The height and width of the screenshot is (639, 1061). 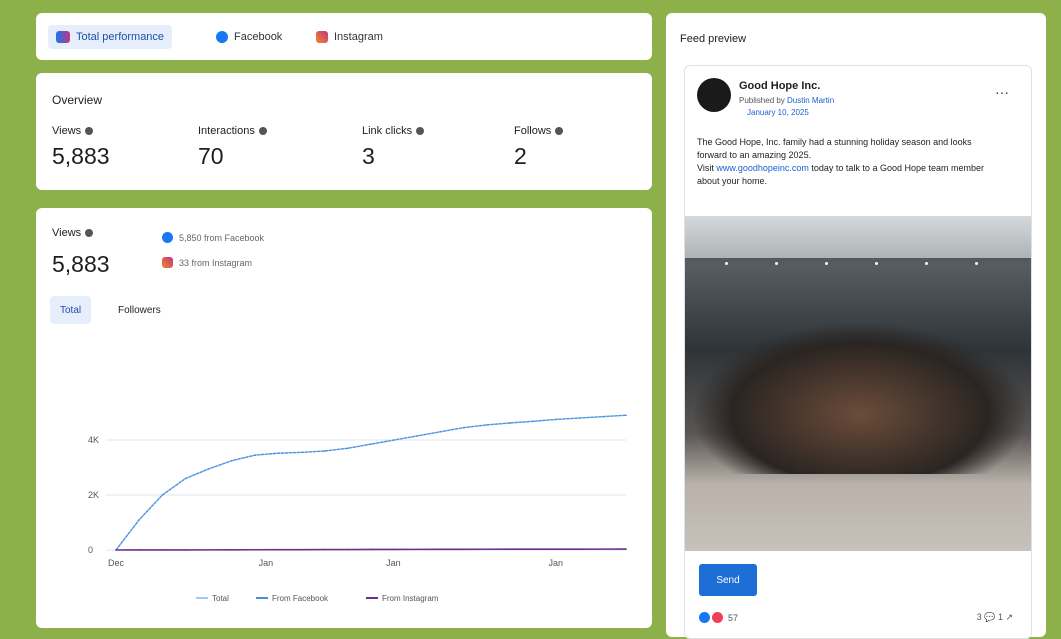 What do you see at coordinates (110, 37) in the screenshot?
I see `tab-total-performance: Total performance` at bounding box center [110, 37].